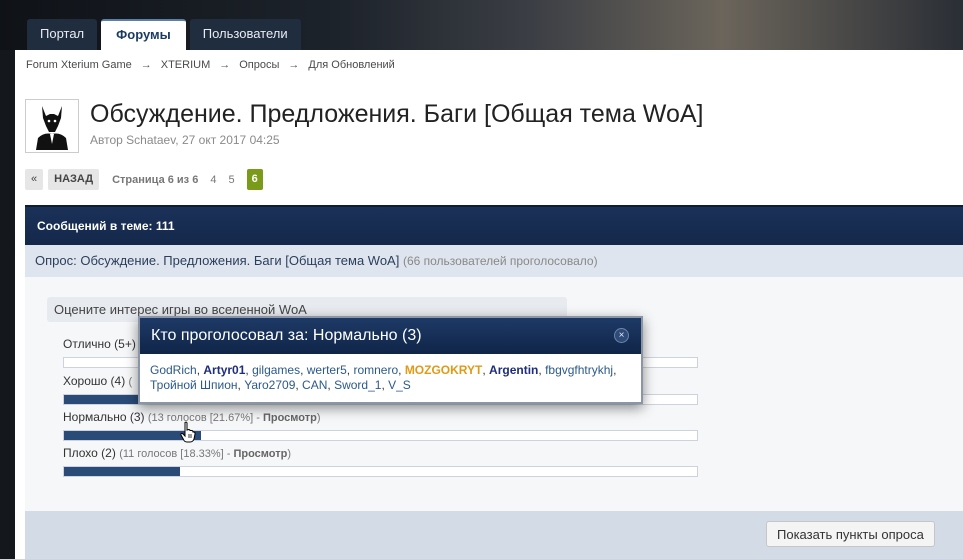 Image resolution: width=963 pixels, height=559 pixels. Describe the element at coordinates (444, 370) in the screenshot. I see `voter-link: MOZGOKRYT` at that location.